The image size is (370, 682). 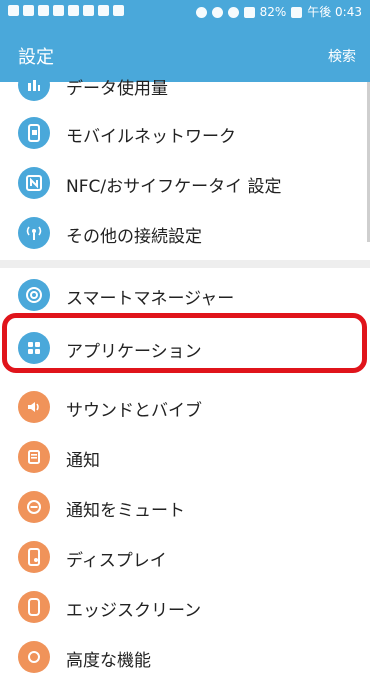 What do you see at coordinates (66, 10) in the screenshot?
I see `notification-icons` at bounding box center [66, 10].